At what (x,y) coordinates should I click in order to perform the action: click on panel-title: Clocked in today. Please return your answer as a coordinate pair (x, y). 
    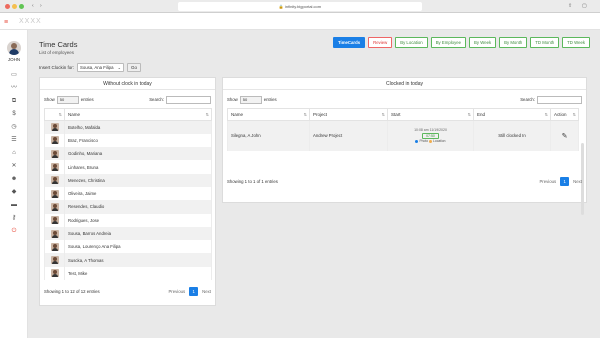
    Looking at the image, I should click on (404, 84).